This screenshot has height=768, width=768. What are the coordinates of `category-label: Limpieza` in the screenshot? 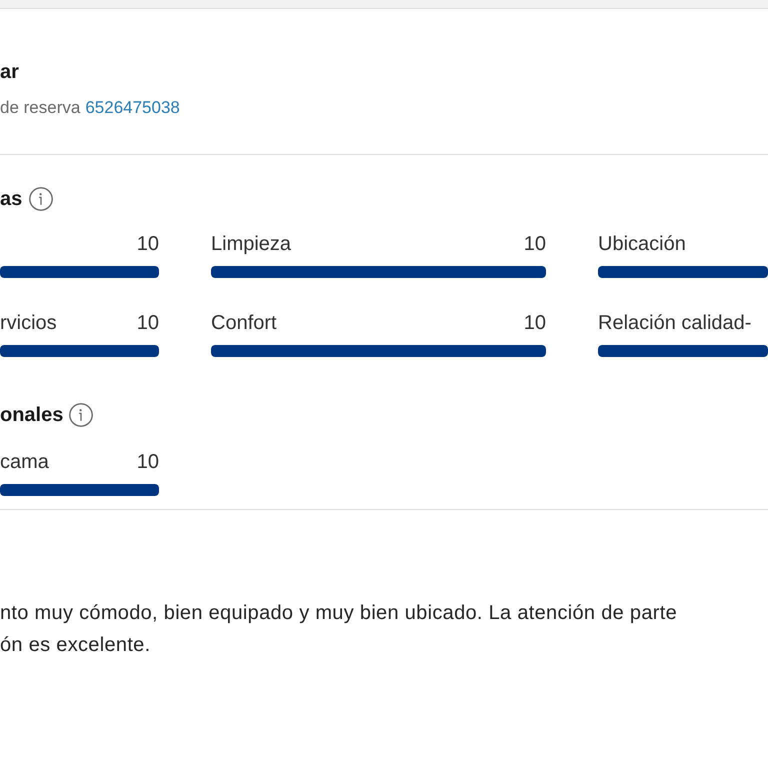 It's located at (251, 244).